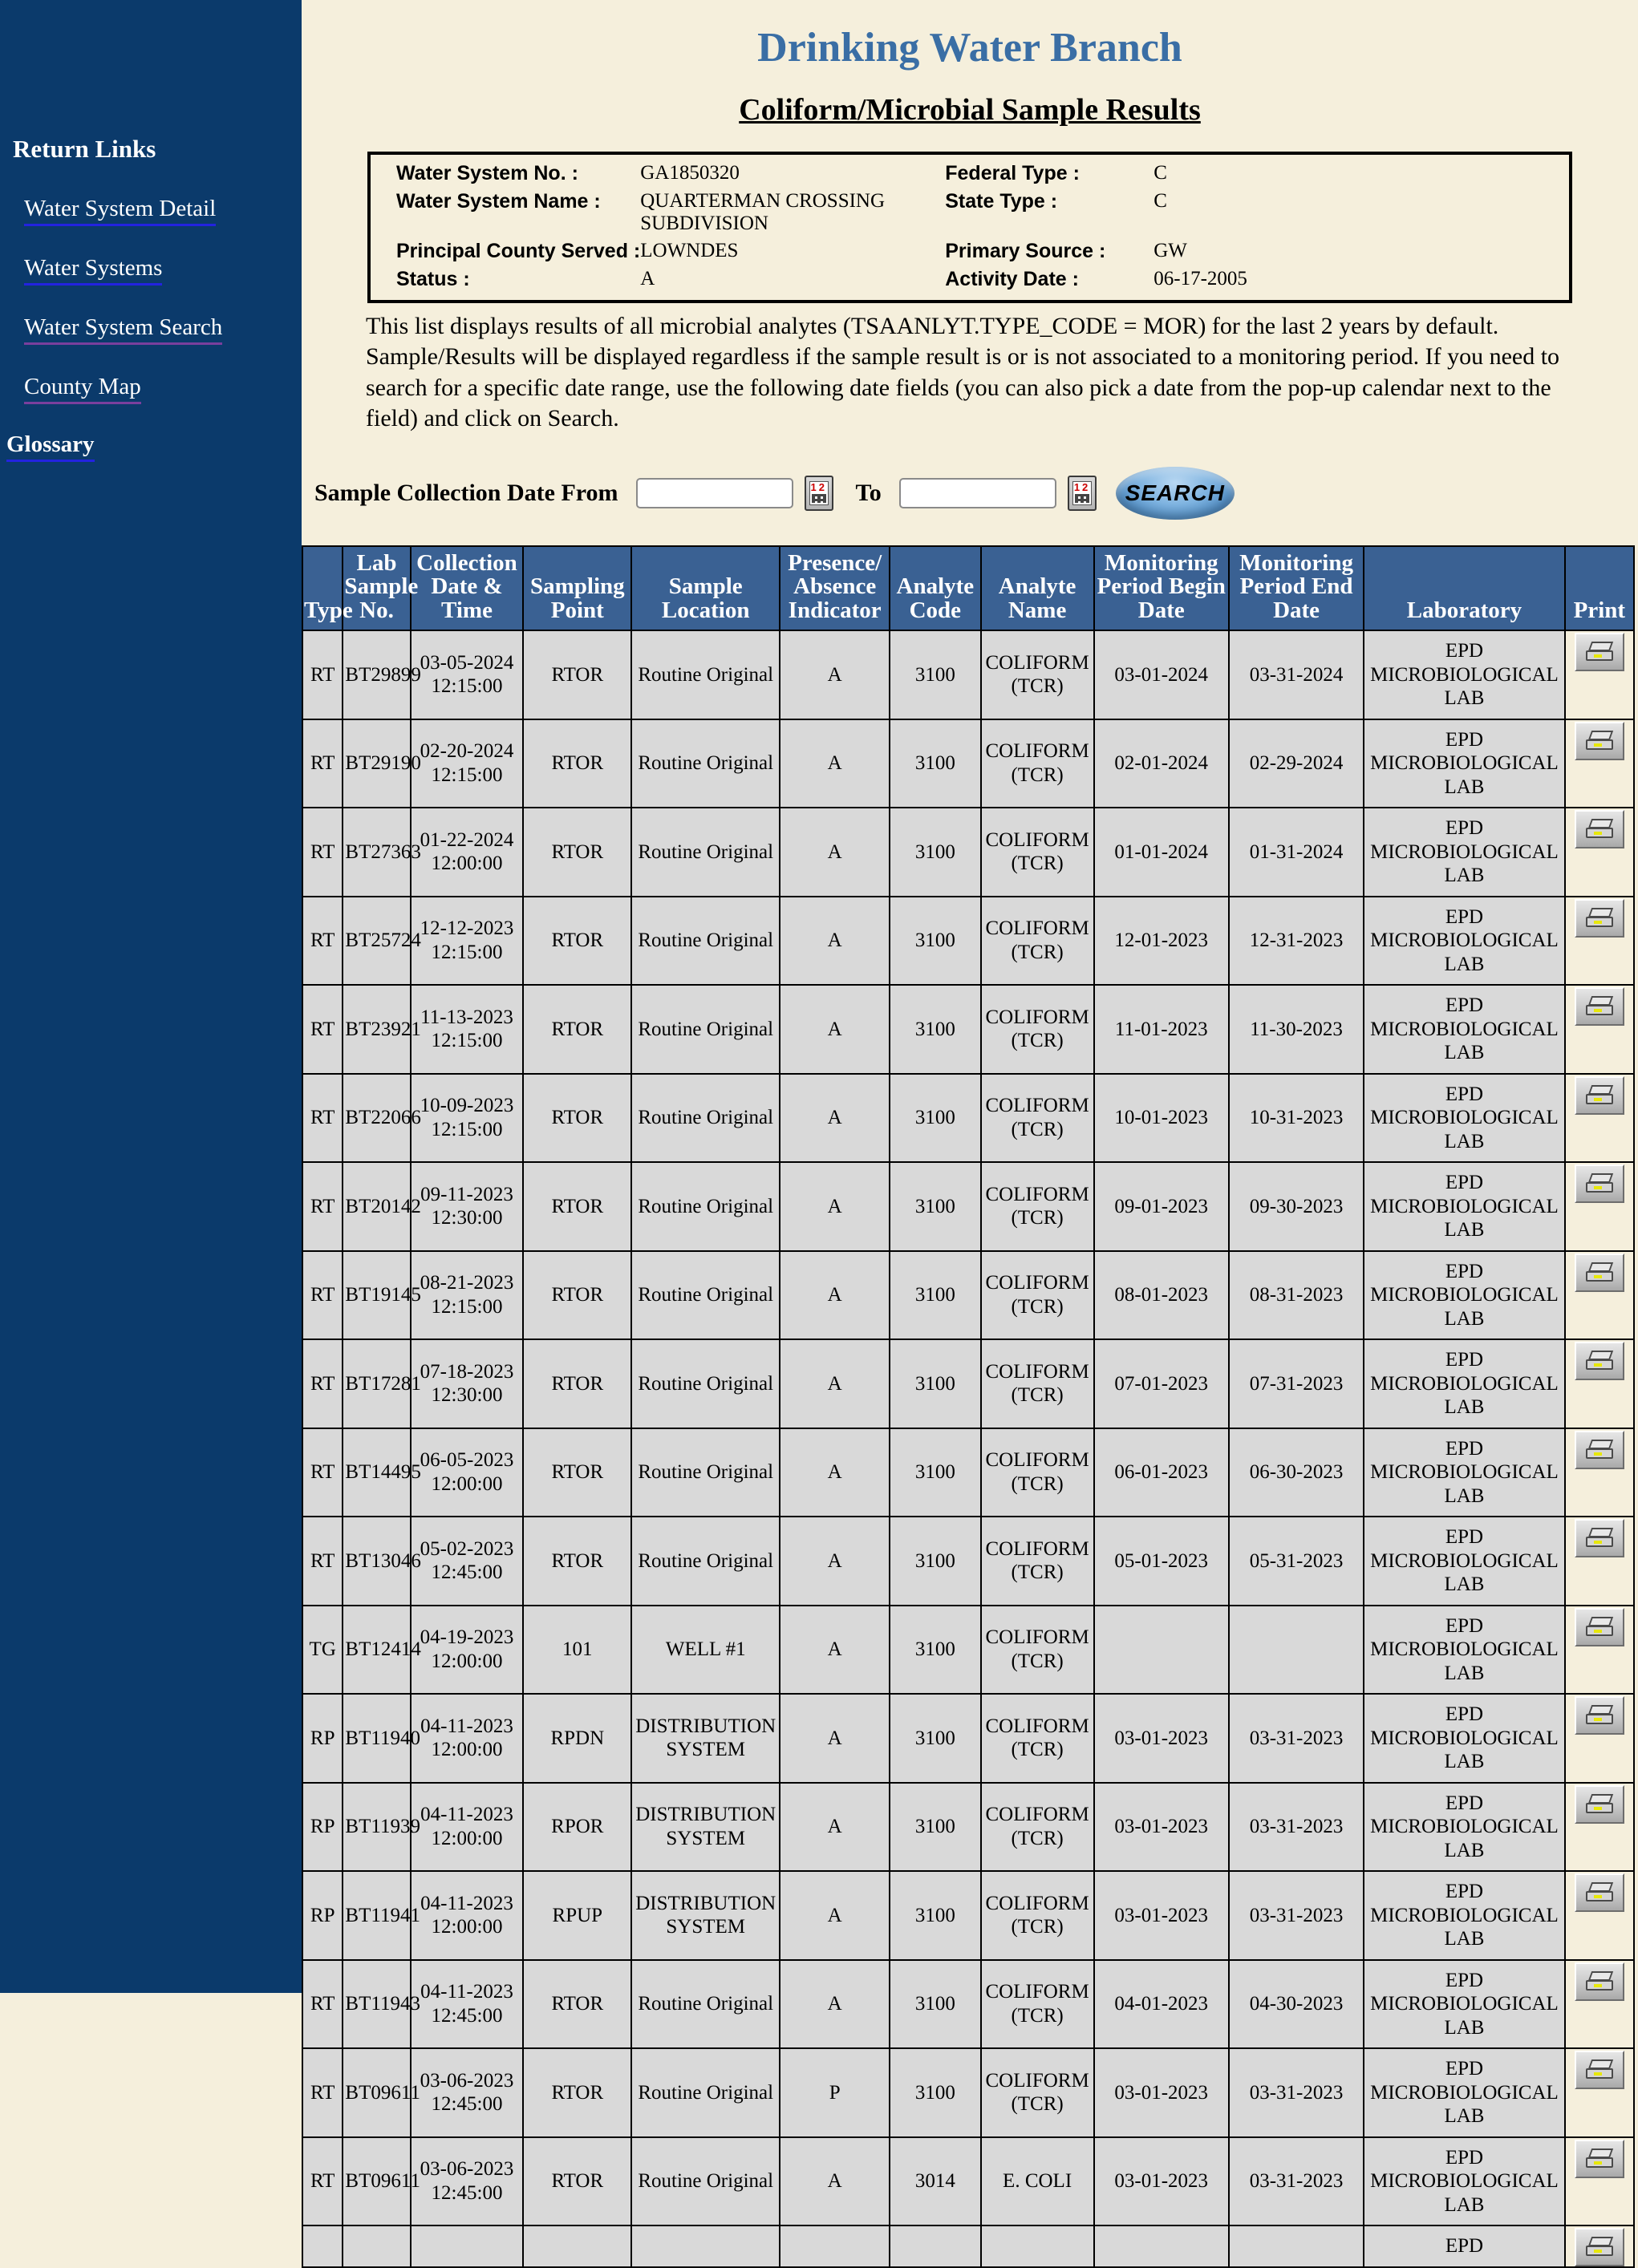 The width and height of the screenshot is (1638, 2268). What do you see at coordinates (935, 852) in the screenshot?
I see `cell-analyte-code: 3100` at bounding box center [935, 852].